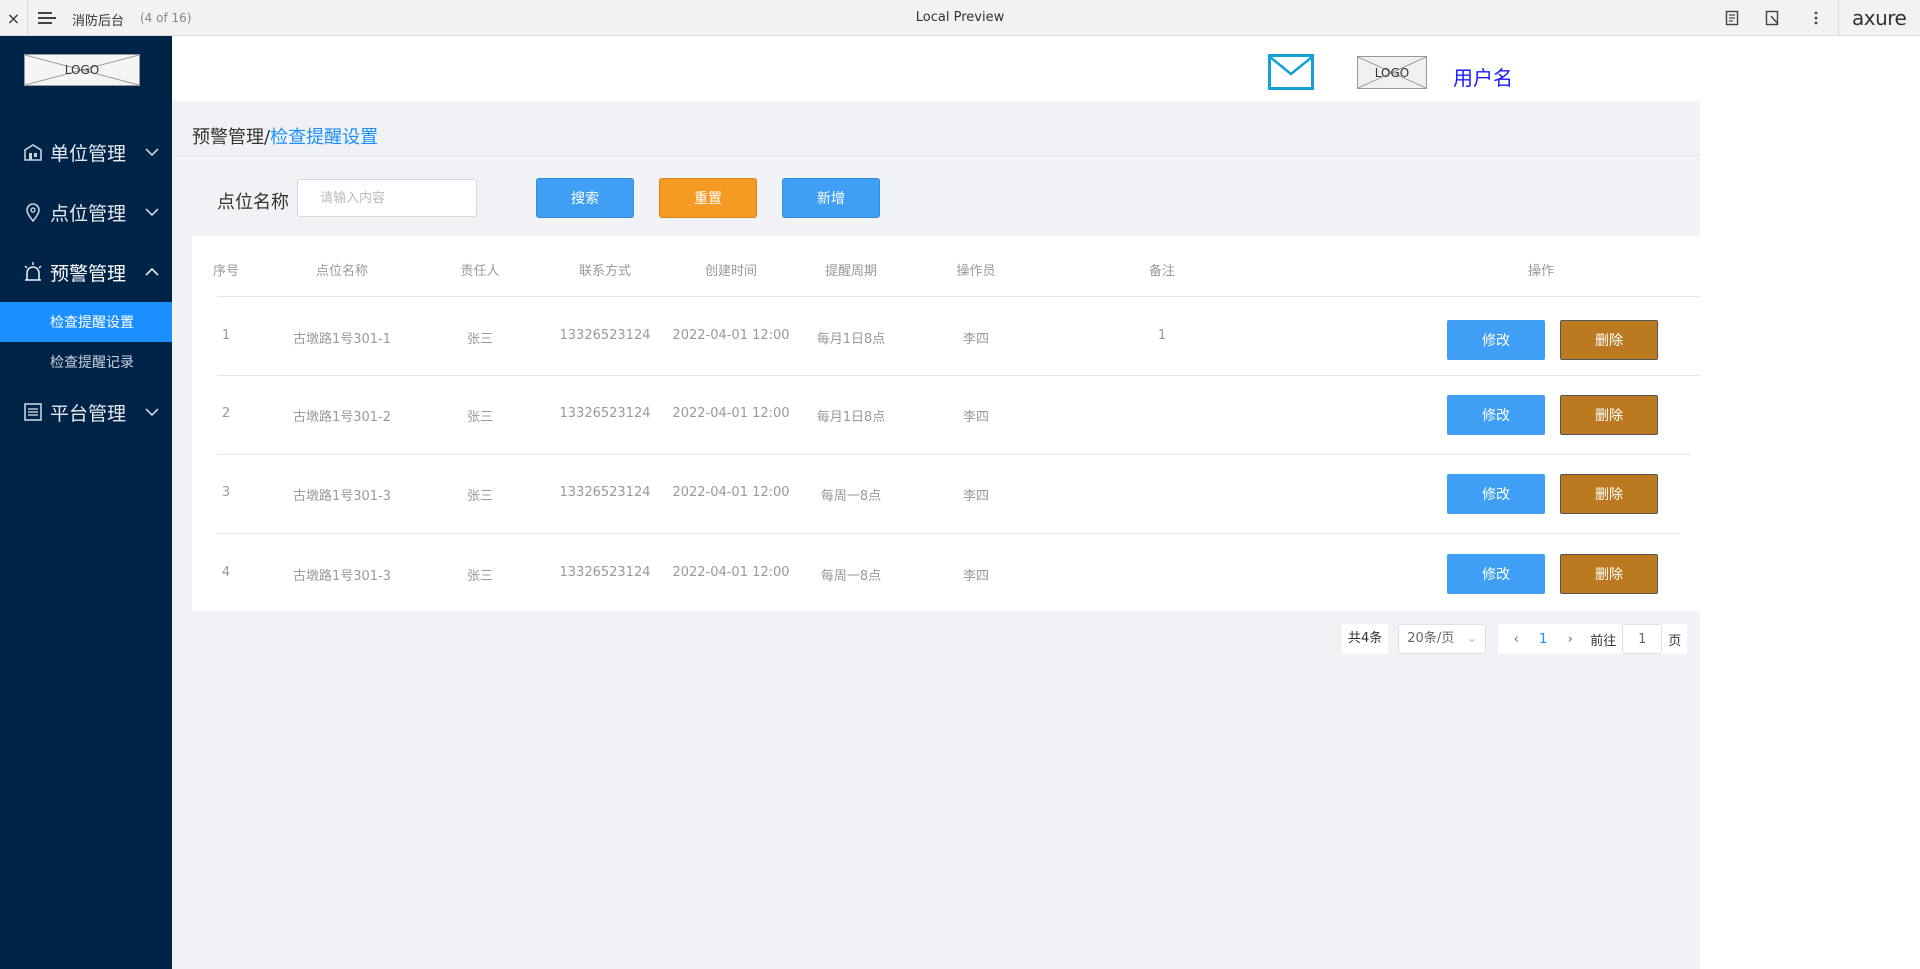 The image size is (1920, 969). What do you see at coordinates (33, 152) in the screenshot?
I see `building-icon` at bounding box center [33, 152].